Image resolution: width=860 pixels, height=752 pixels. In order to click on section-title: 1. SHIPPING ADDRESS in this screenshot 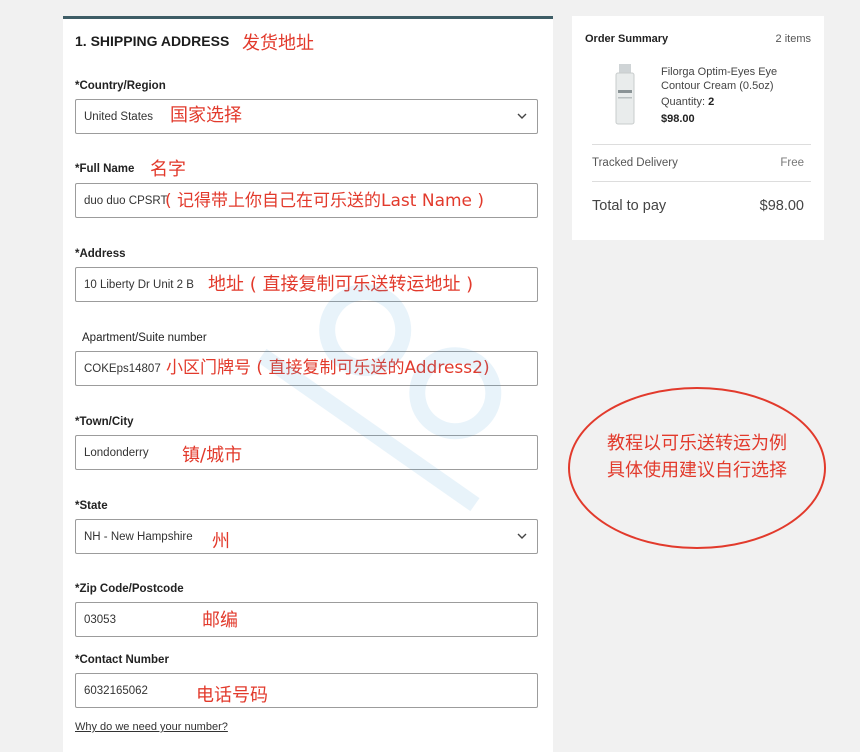, I will do `click(152, 41)`.